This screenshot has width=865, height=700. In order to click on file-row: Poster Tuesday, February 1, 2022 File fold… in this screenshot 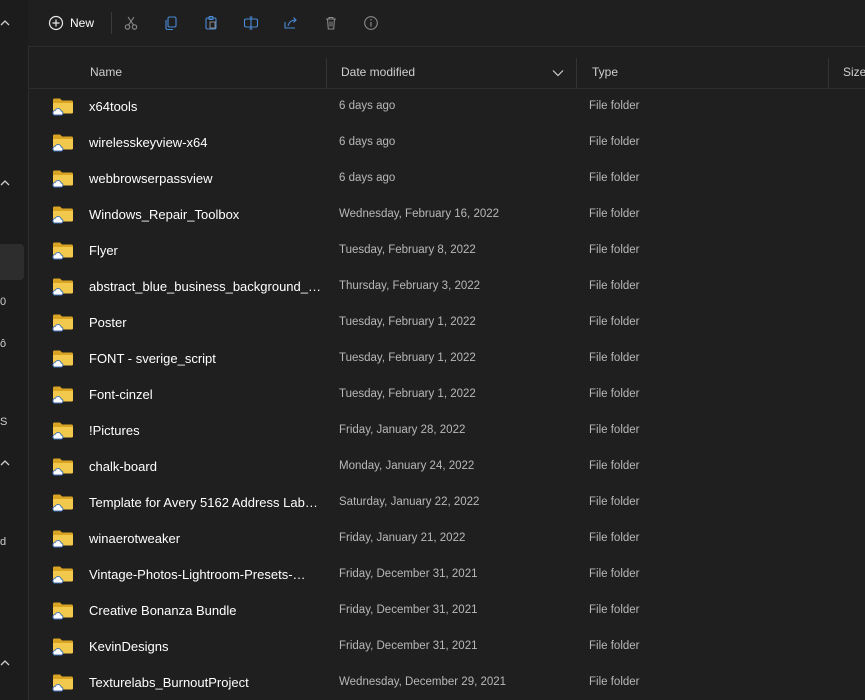, I will do `click(446, 322)`.